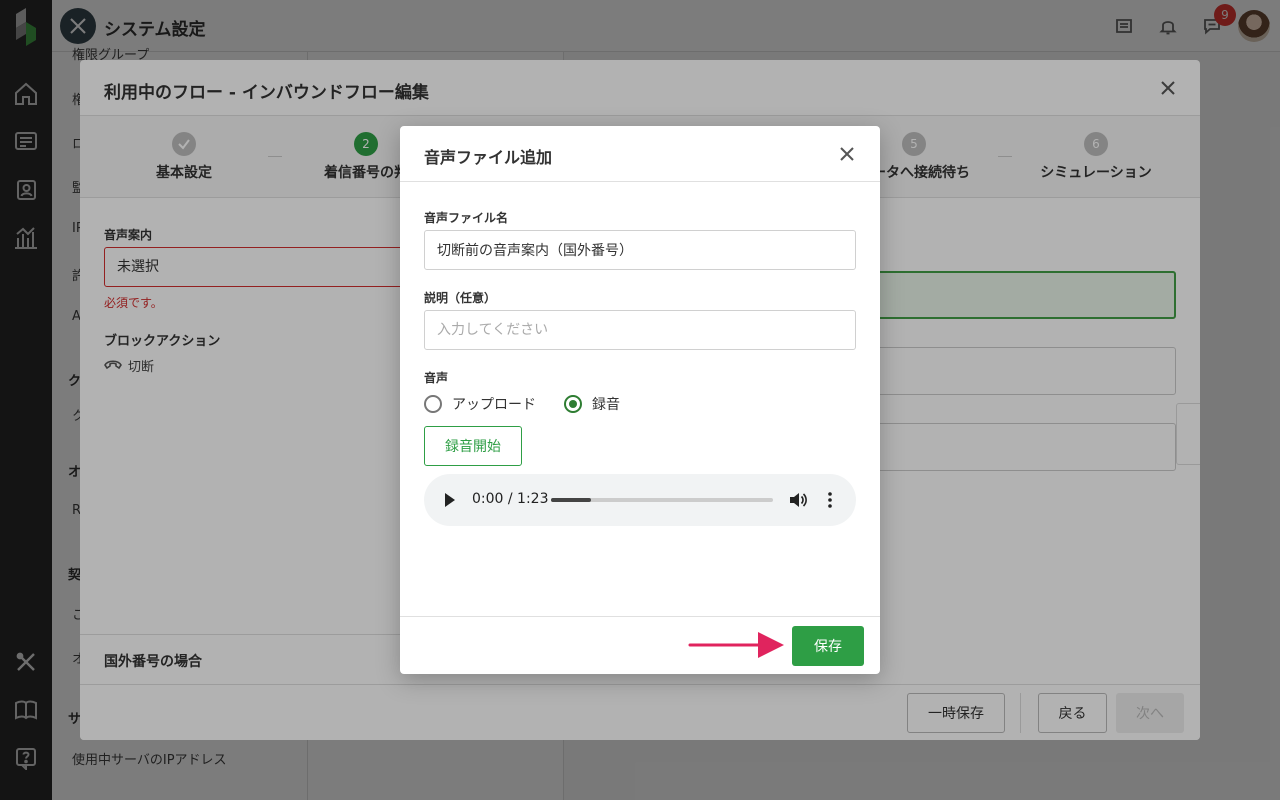  What do you see at coordinates (494, 405) in the screenshot?
I see `upload-radio-label: アップロード` at bounding box center [494, 405].